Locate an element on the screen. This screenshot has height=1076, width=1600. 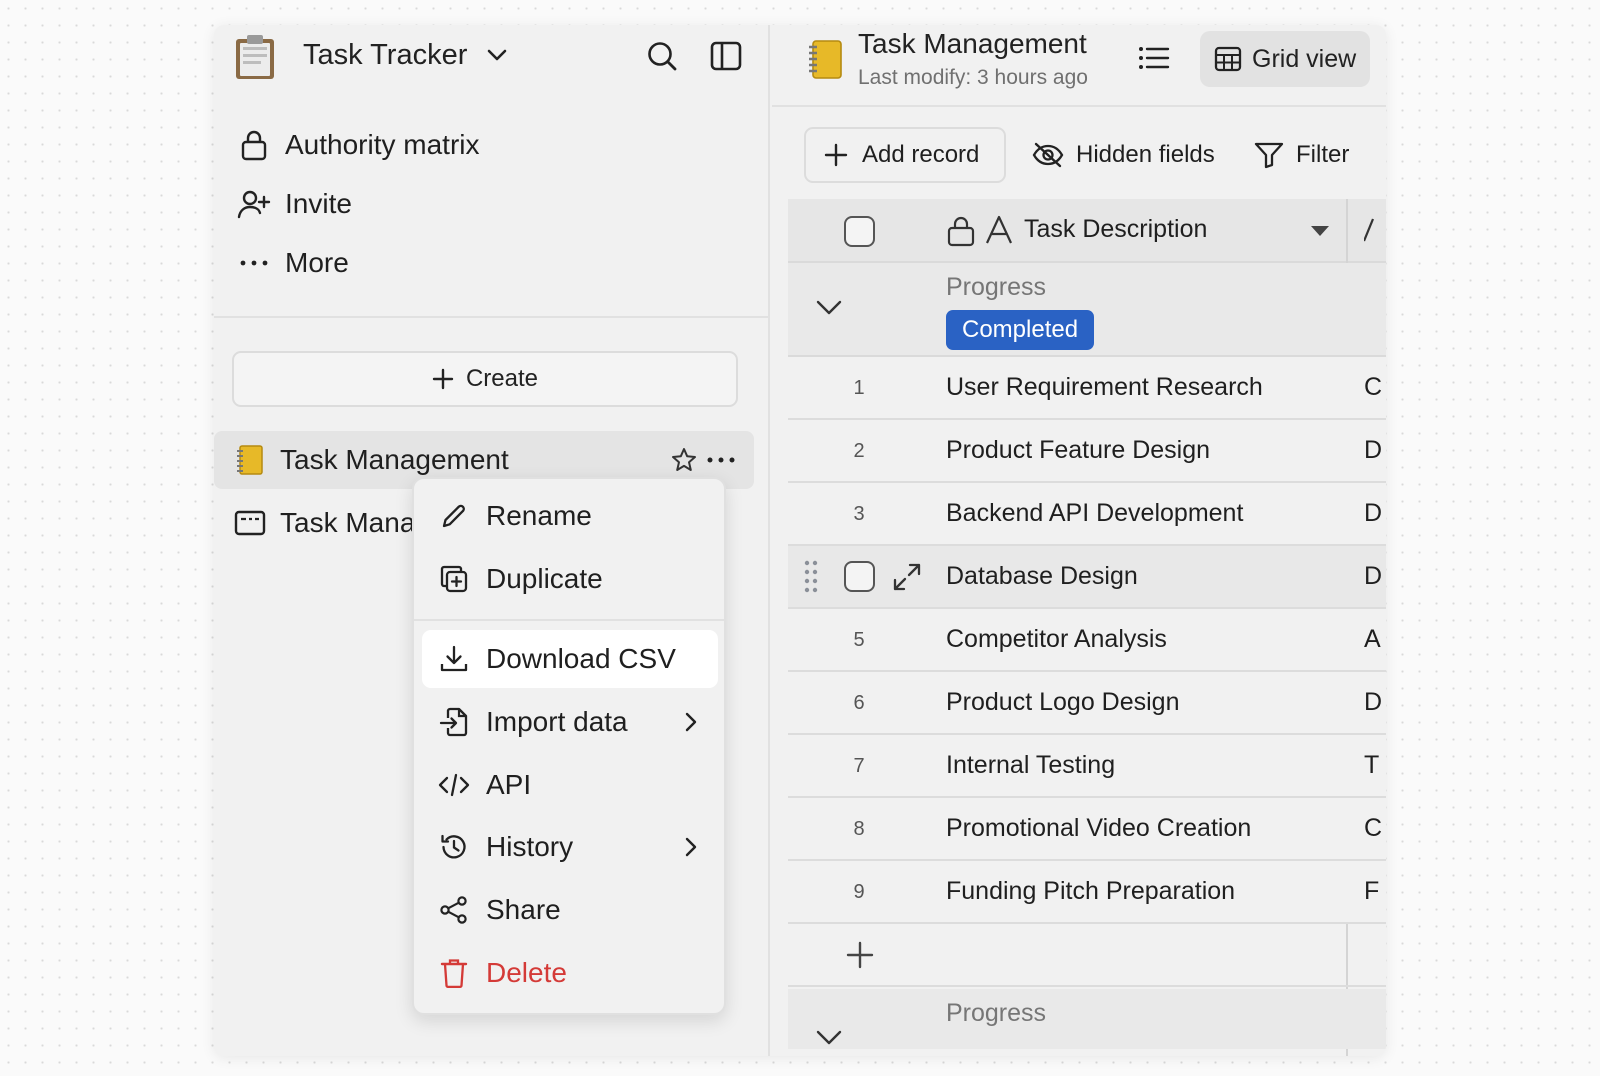
table-row: 5 Competitor Analysis A is located at coordinates (1087, 640).